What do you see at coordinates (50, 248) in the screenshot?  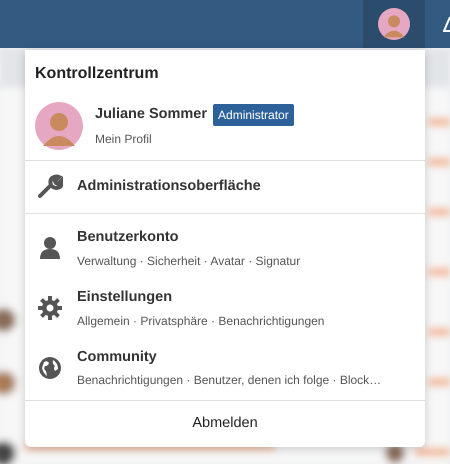 I see `user-icon` at bounding box center [50, 248].